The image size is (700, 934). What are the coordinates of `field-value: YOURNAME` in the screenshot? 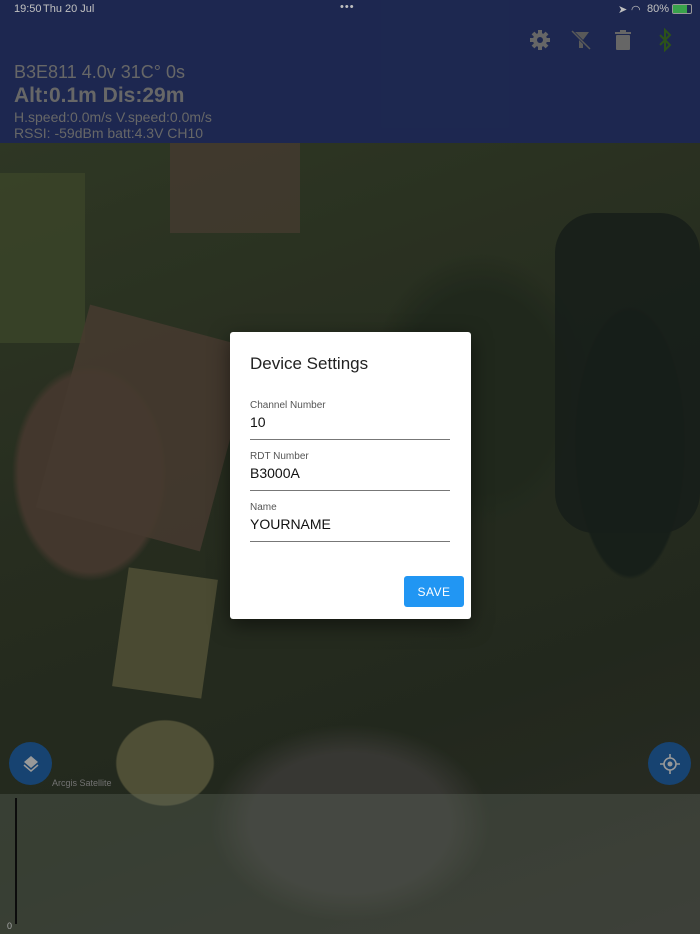 It's located at (350, 524).